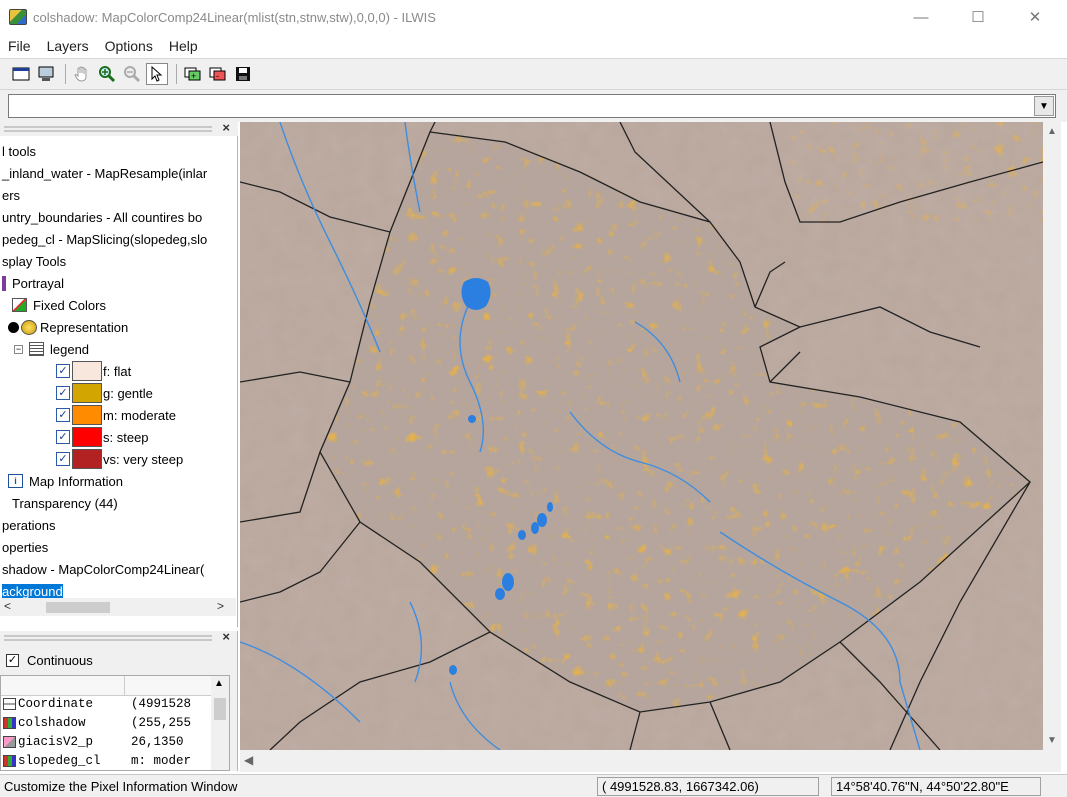 This screenshot has height=797, width=1067. I want to click on vertical-scrollbar: ▲, so click(220, 723).